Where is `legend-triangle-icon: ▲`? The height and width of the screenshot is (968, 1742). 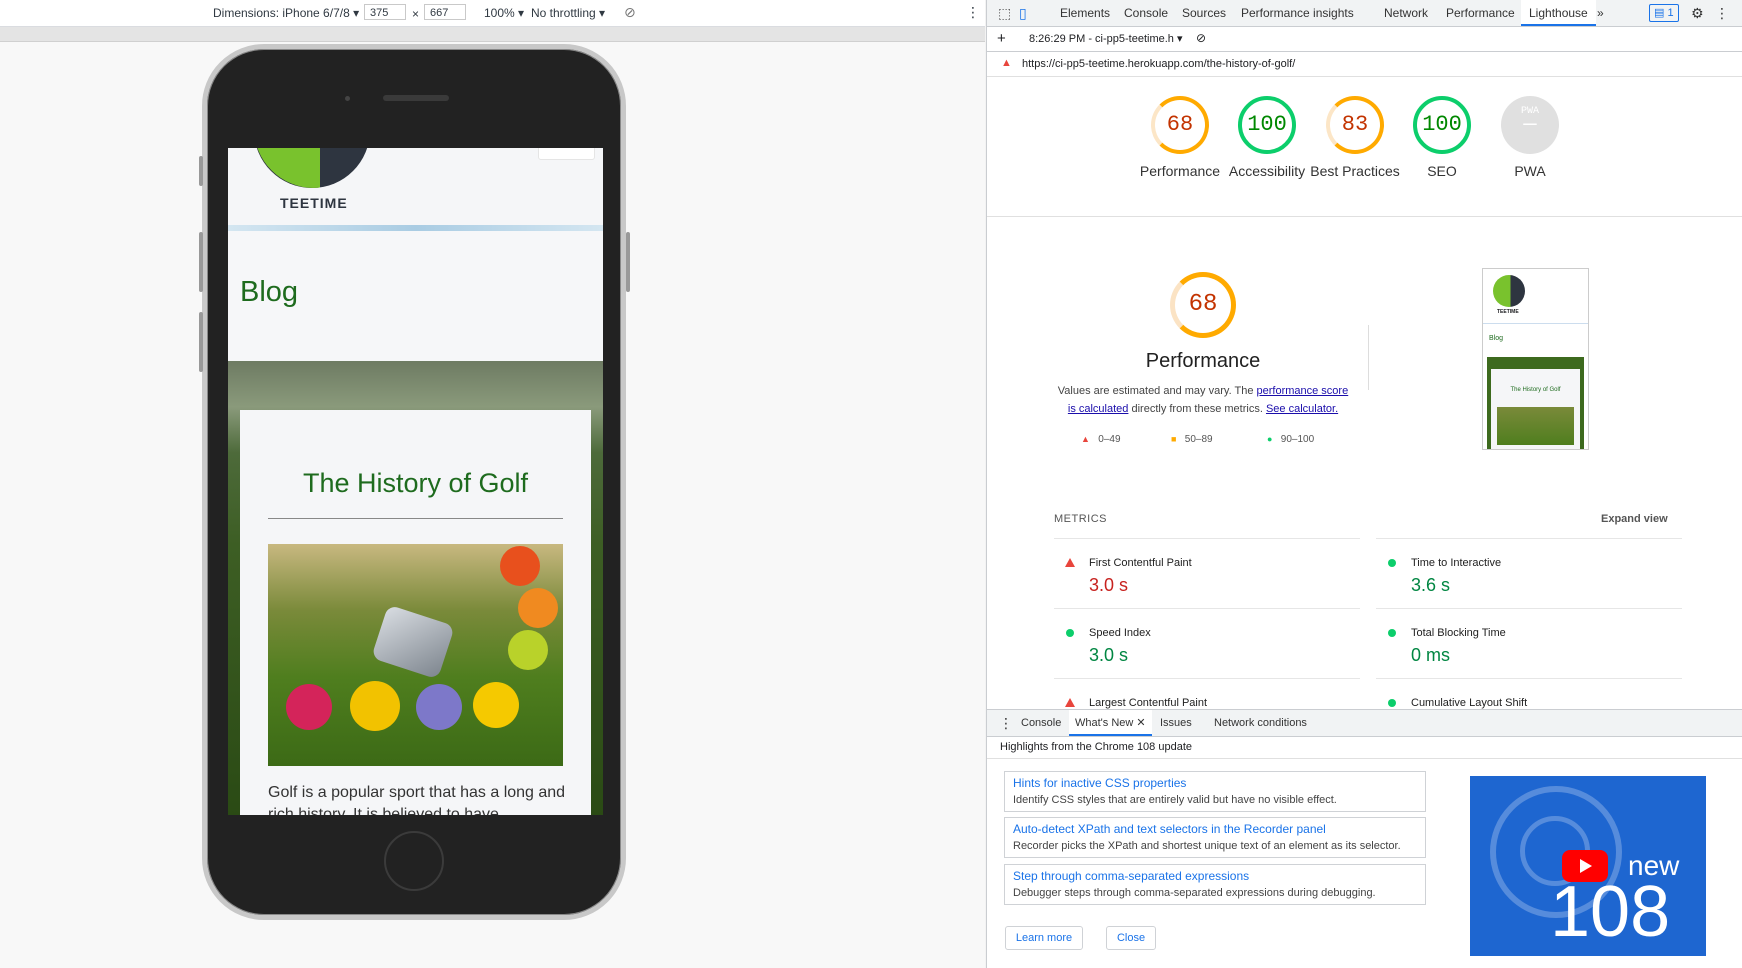
legend-triangle-icon: ▲ is located at coordinates (1085, 439).